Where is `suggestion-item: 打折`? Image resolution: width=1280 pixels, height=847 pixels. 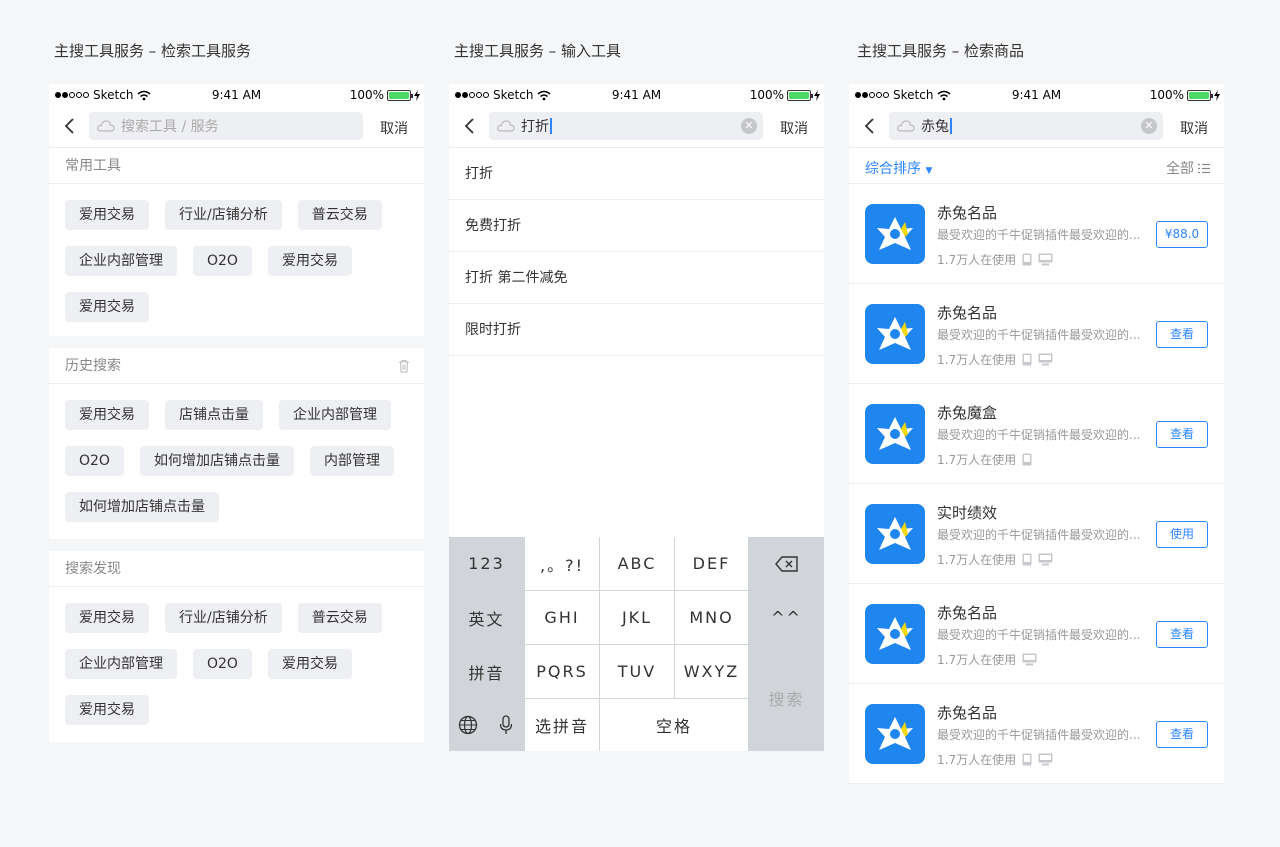 suggestion-item: 打折 is located at coordinates (636, 174).